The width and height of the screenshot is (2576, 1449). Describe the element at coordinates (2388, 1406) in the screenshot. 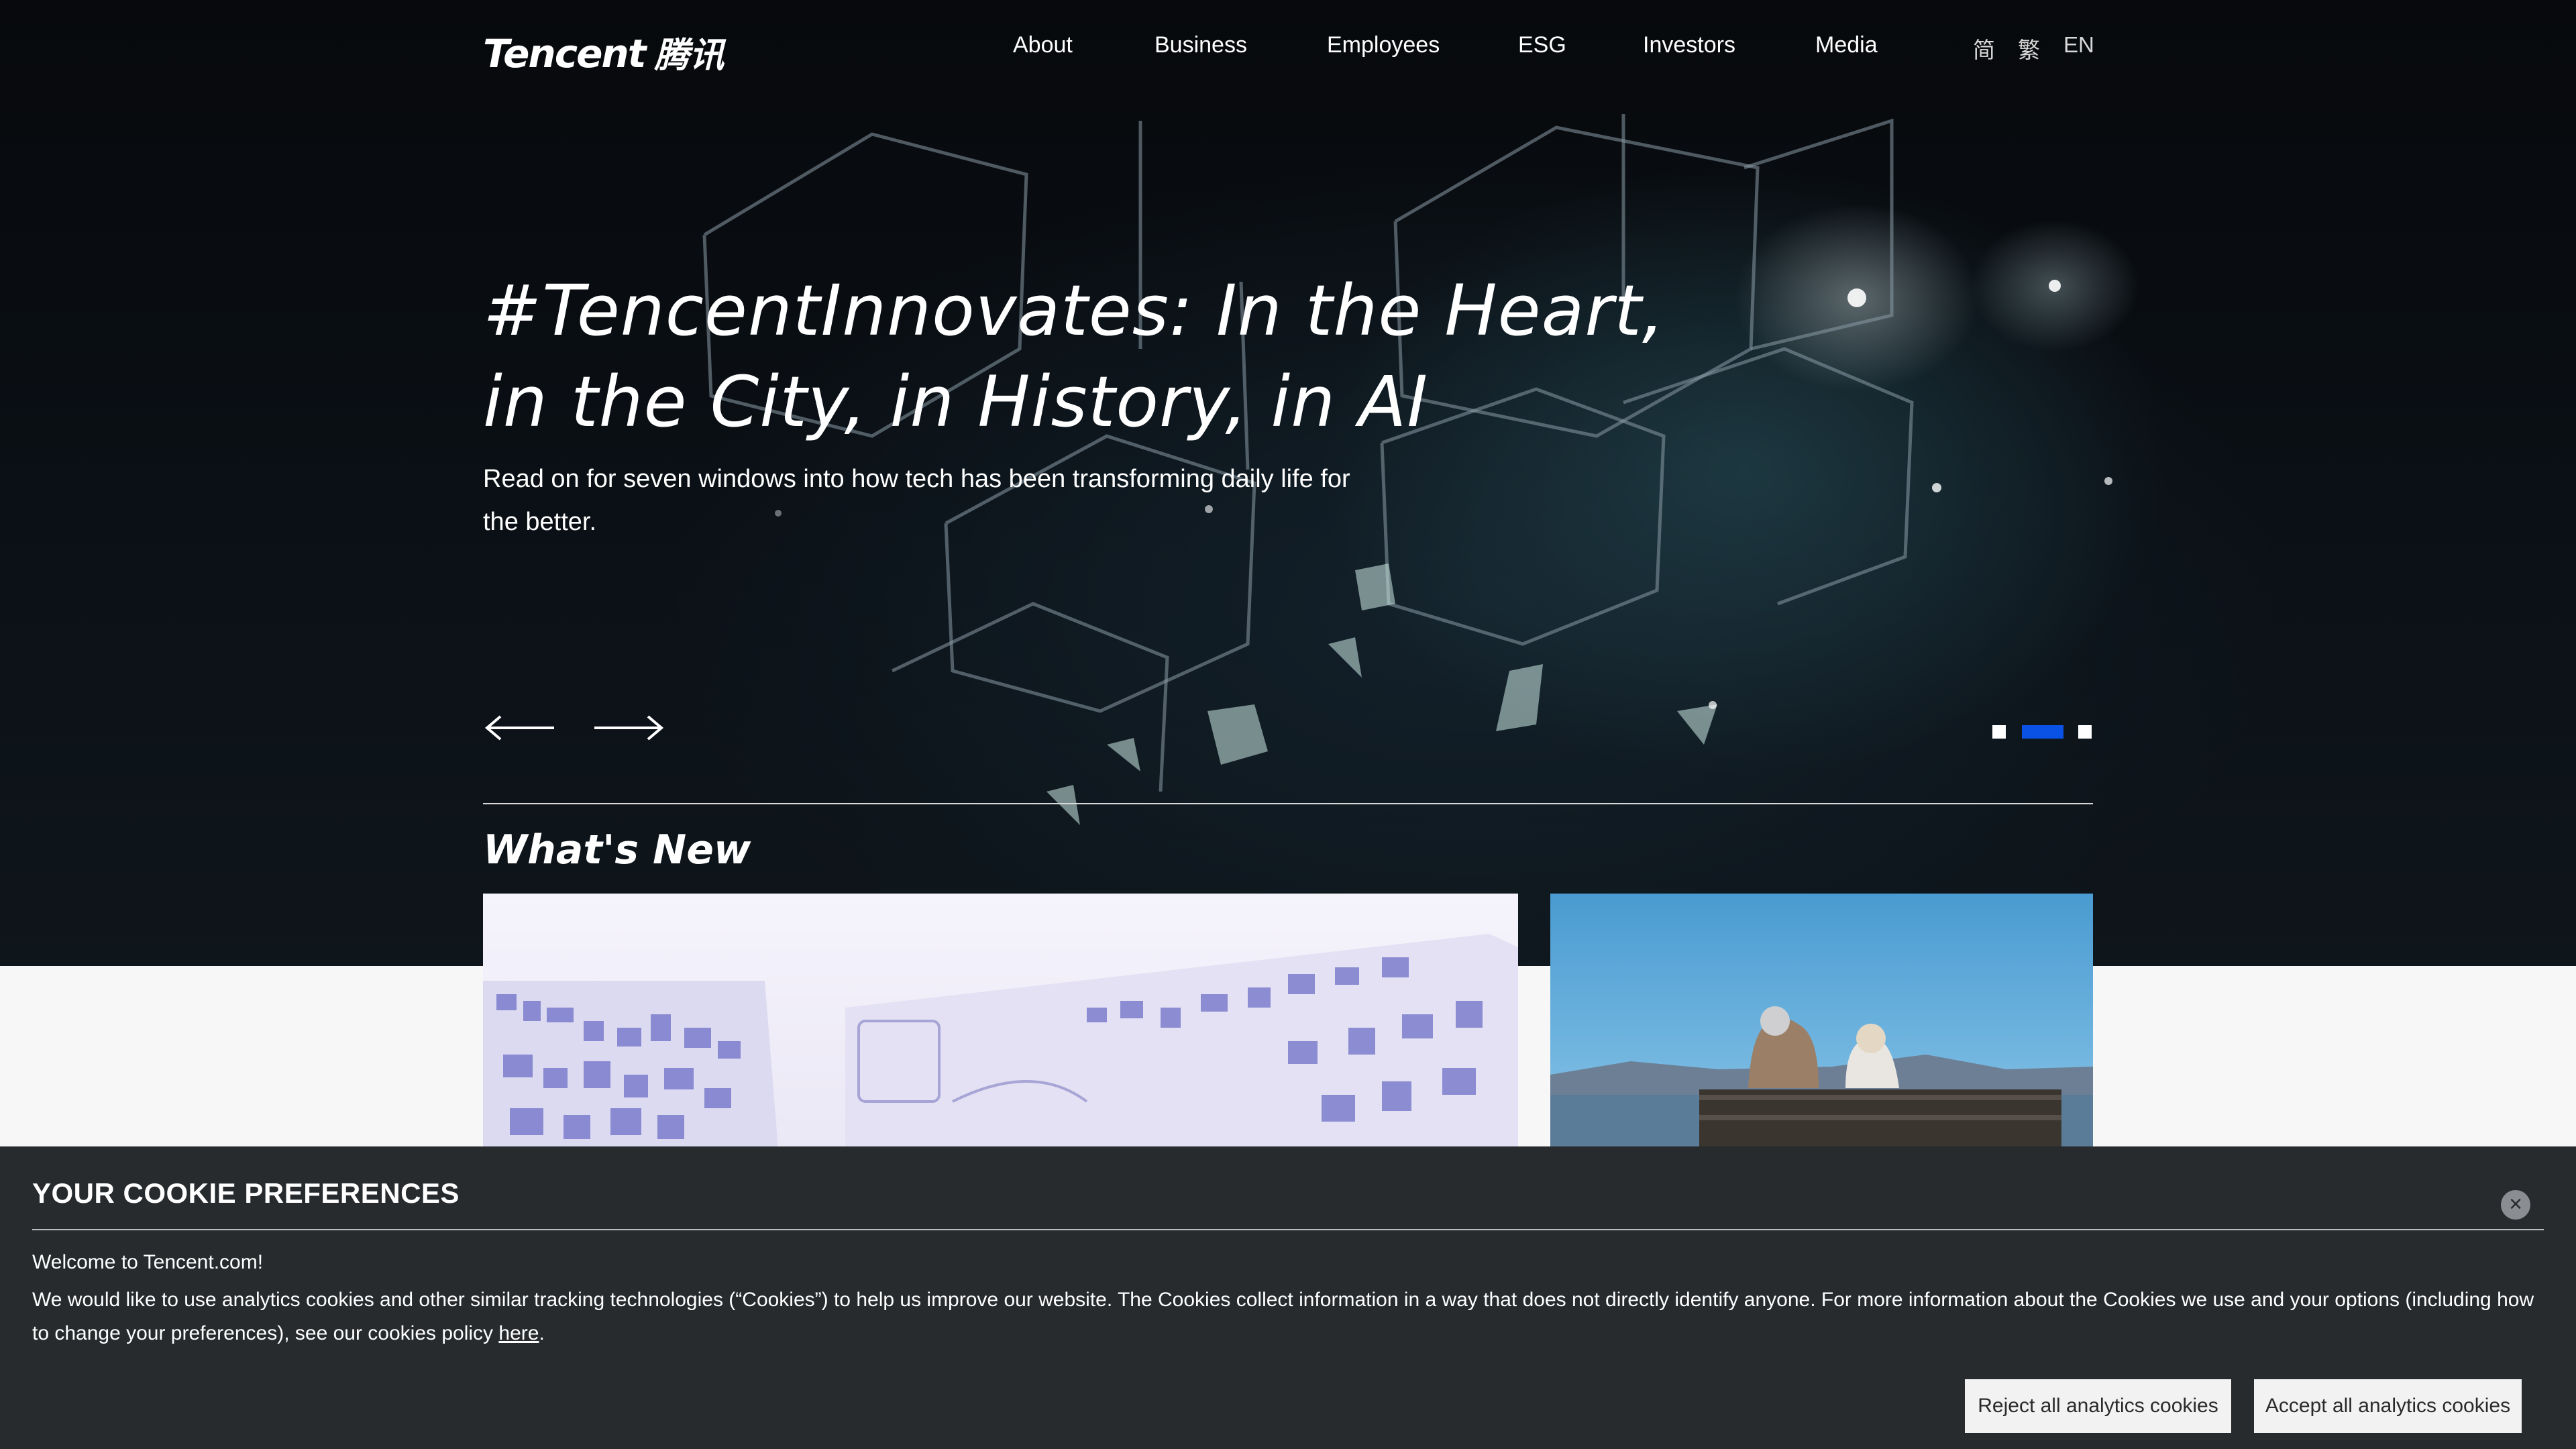

I see `accept-cookies-button: Accept all analytics cookies` at that location.